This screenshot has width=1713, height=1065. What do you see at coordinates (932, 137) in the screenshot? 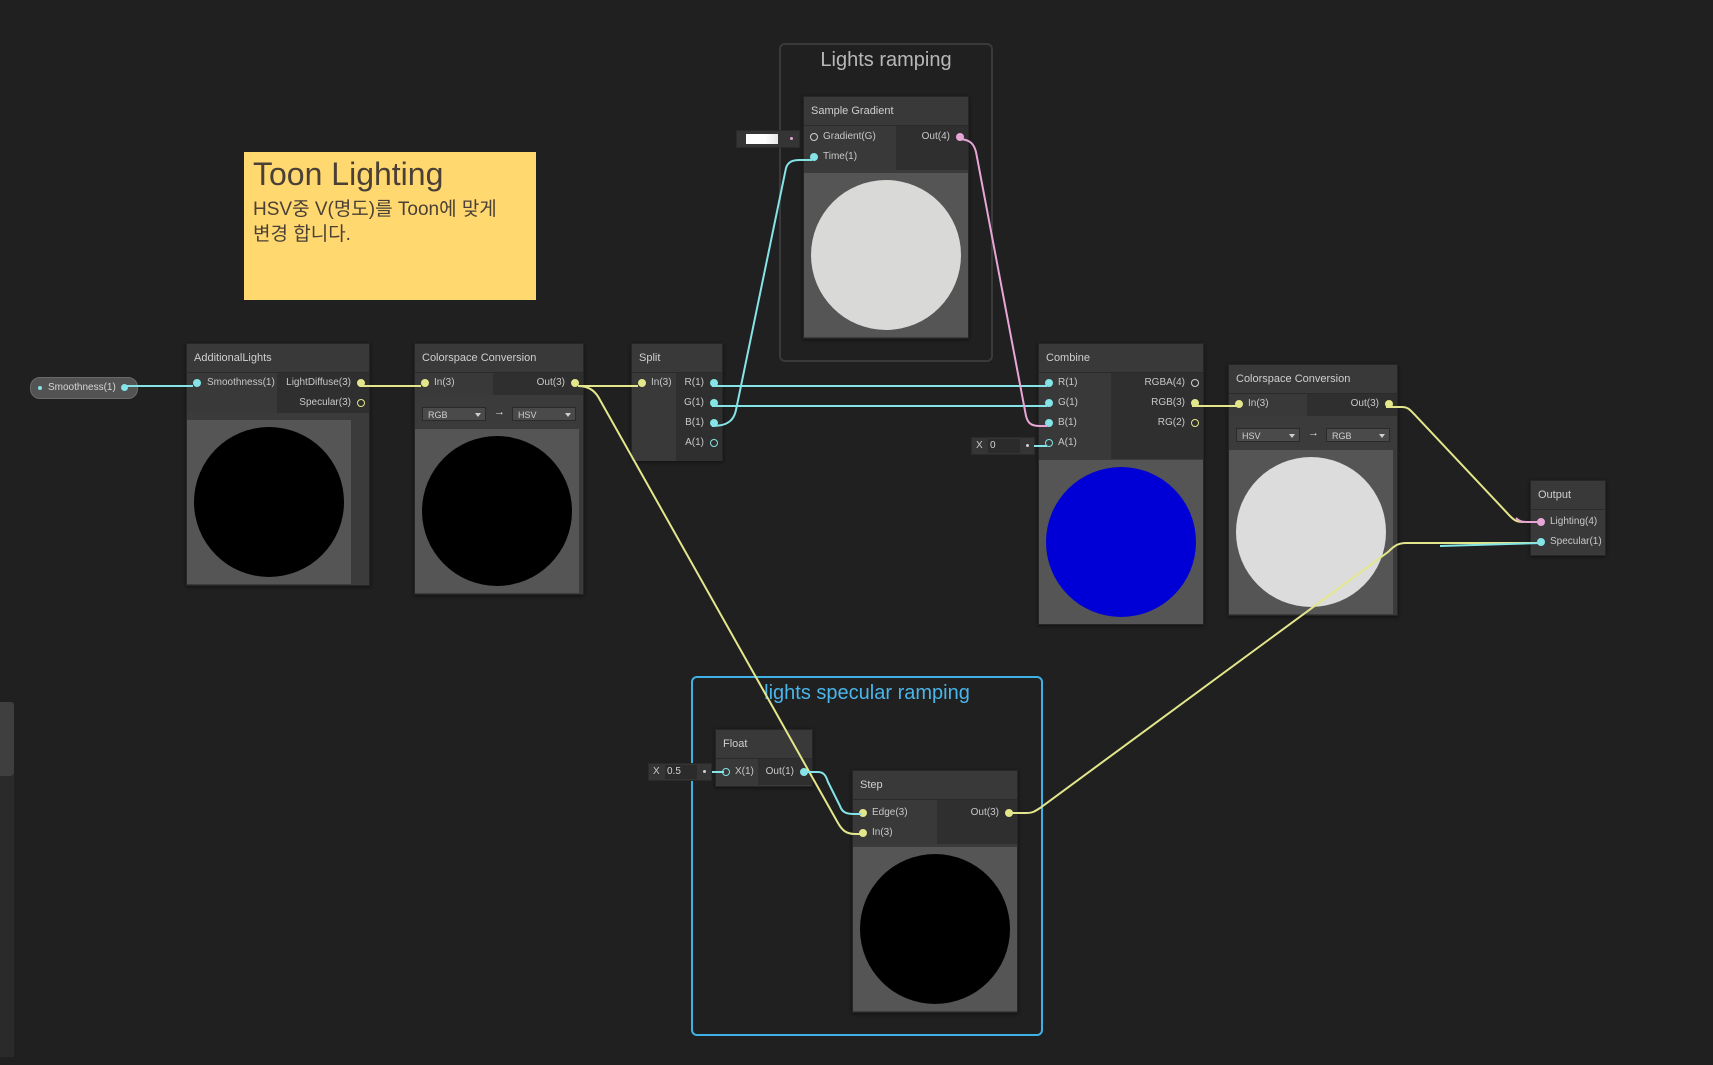
I see `port-out: Out(4)` at bounding box center [932, 137].